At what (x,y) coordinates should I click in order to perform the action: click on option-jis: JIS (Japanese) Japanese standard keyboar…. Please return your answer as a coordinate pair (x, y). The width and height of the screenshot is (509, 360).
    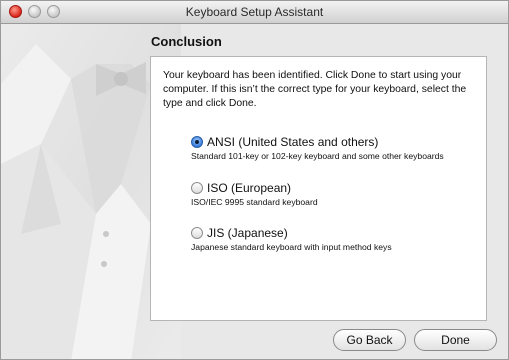
    Looking at the image, I should click on (336, 239).